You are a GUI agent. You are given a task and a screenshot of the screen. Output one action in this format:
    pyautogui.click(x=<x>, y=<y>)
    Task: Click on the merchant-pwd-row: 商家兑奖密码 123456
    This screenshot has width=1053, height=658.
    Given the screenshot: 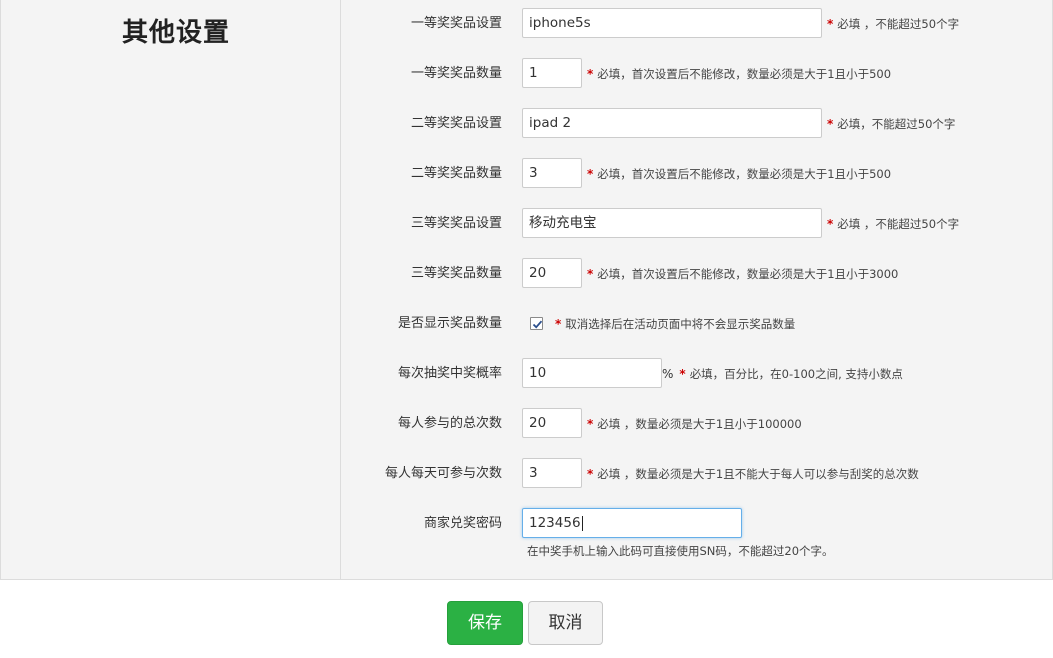 What is the action you would take?
    pyautogui.click(x=697, y=524)
    